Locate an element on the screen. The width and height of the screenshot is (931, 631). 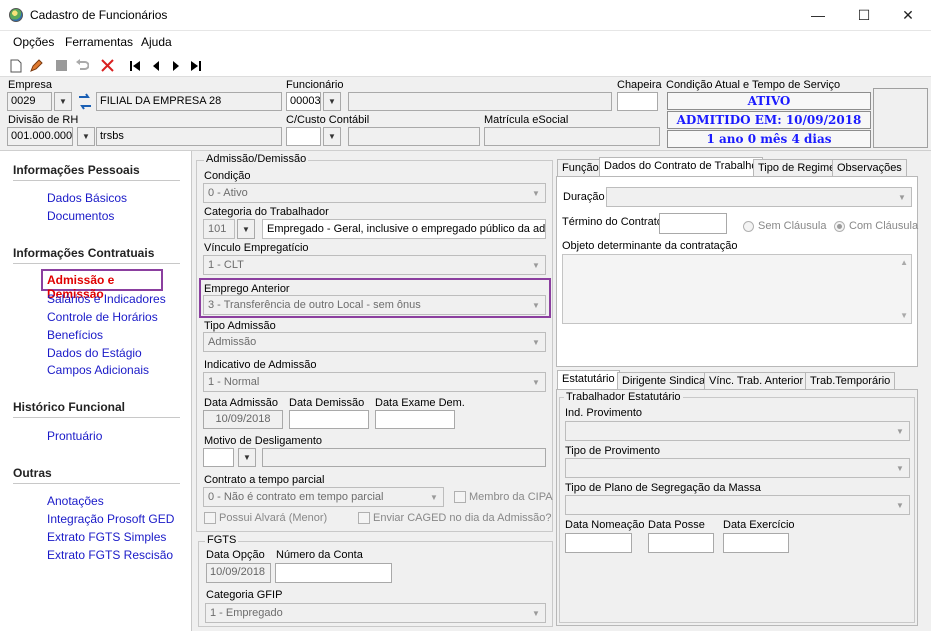
categoria-code-field: 101 is located at coordinates (219, 229).